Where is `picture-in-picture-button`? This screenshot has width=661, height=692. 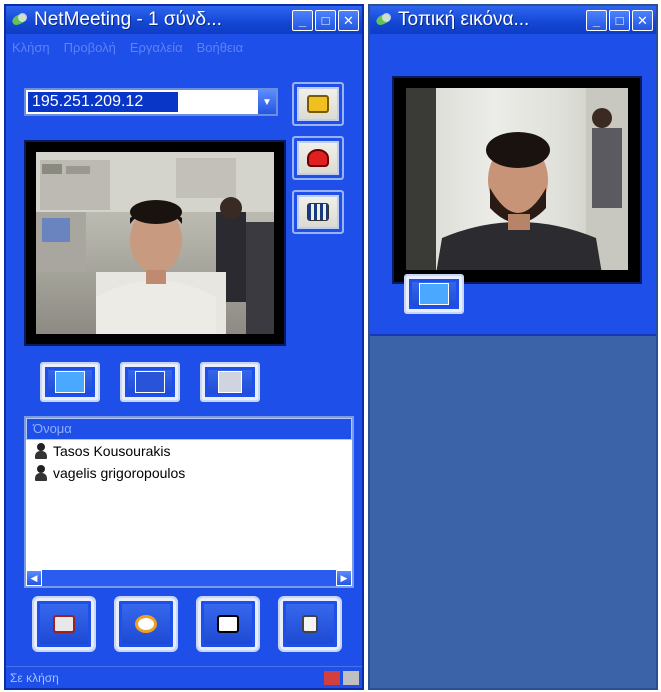
picture-in-picture-button is located at coordinates (150, 382).